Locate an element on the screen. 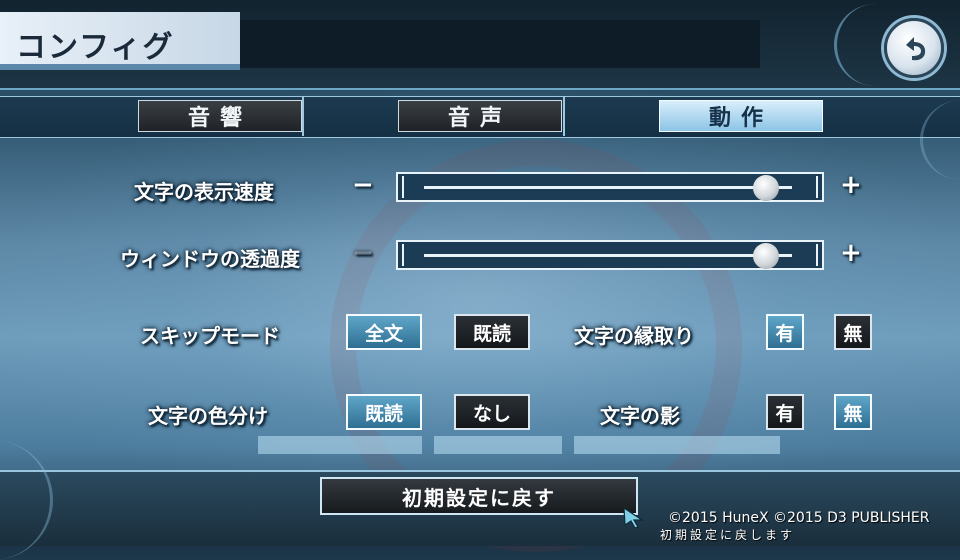  window-opacity-slider is located at coordinates (610, 255).